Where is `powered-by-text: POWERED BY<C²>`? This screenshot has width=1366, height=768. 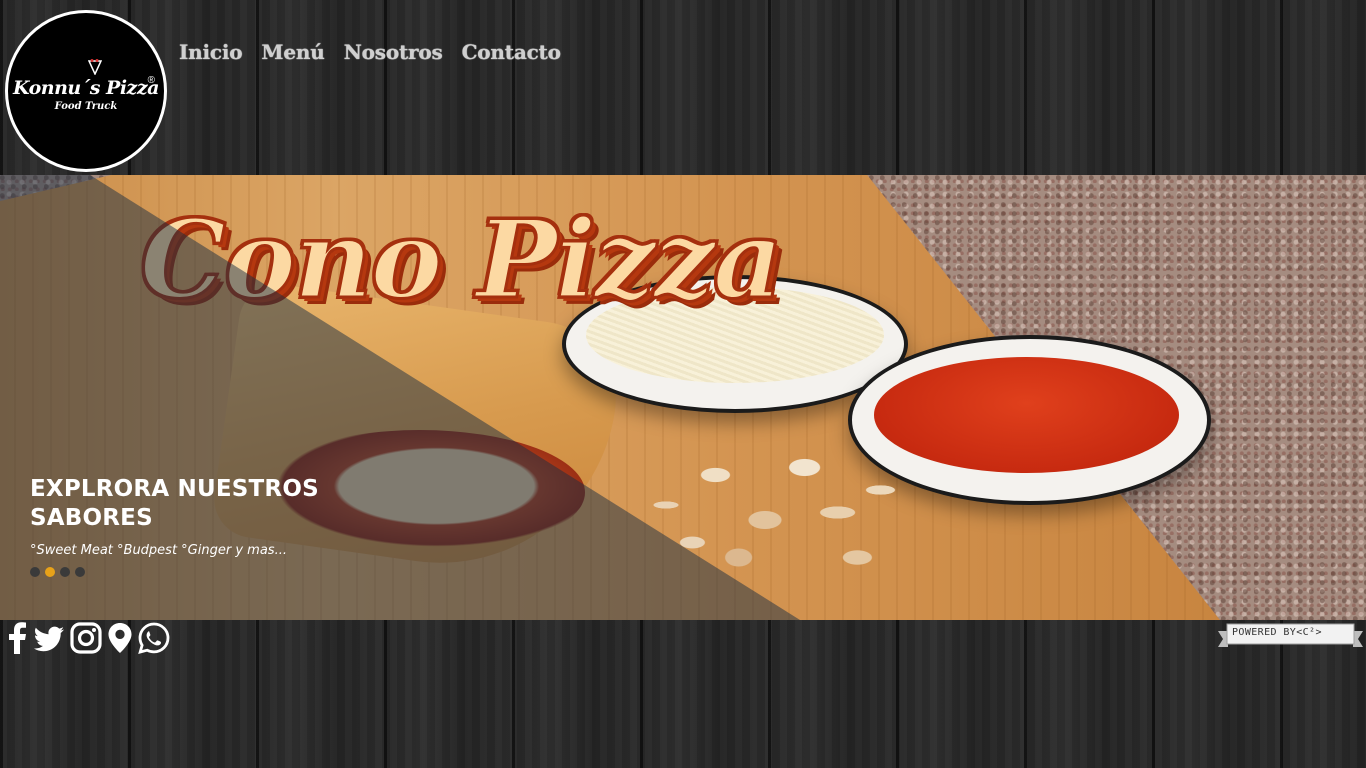 powered-by-text: POWERED BY<C²> is located at coordinates (1277, 632).